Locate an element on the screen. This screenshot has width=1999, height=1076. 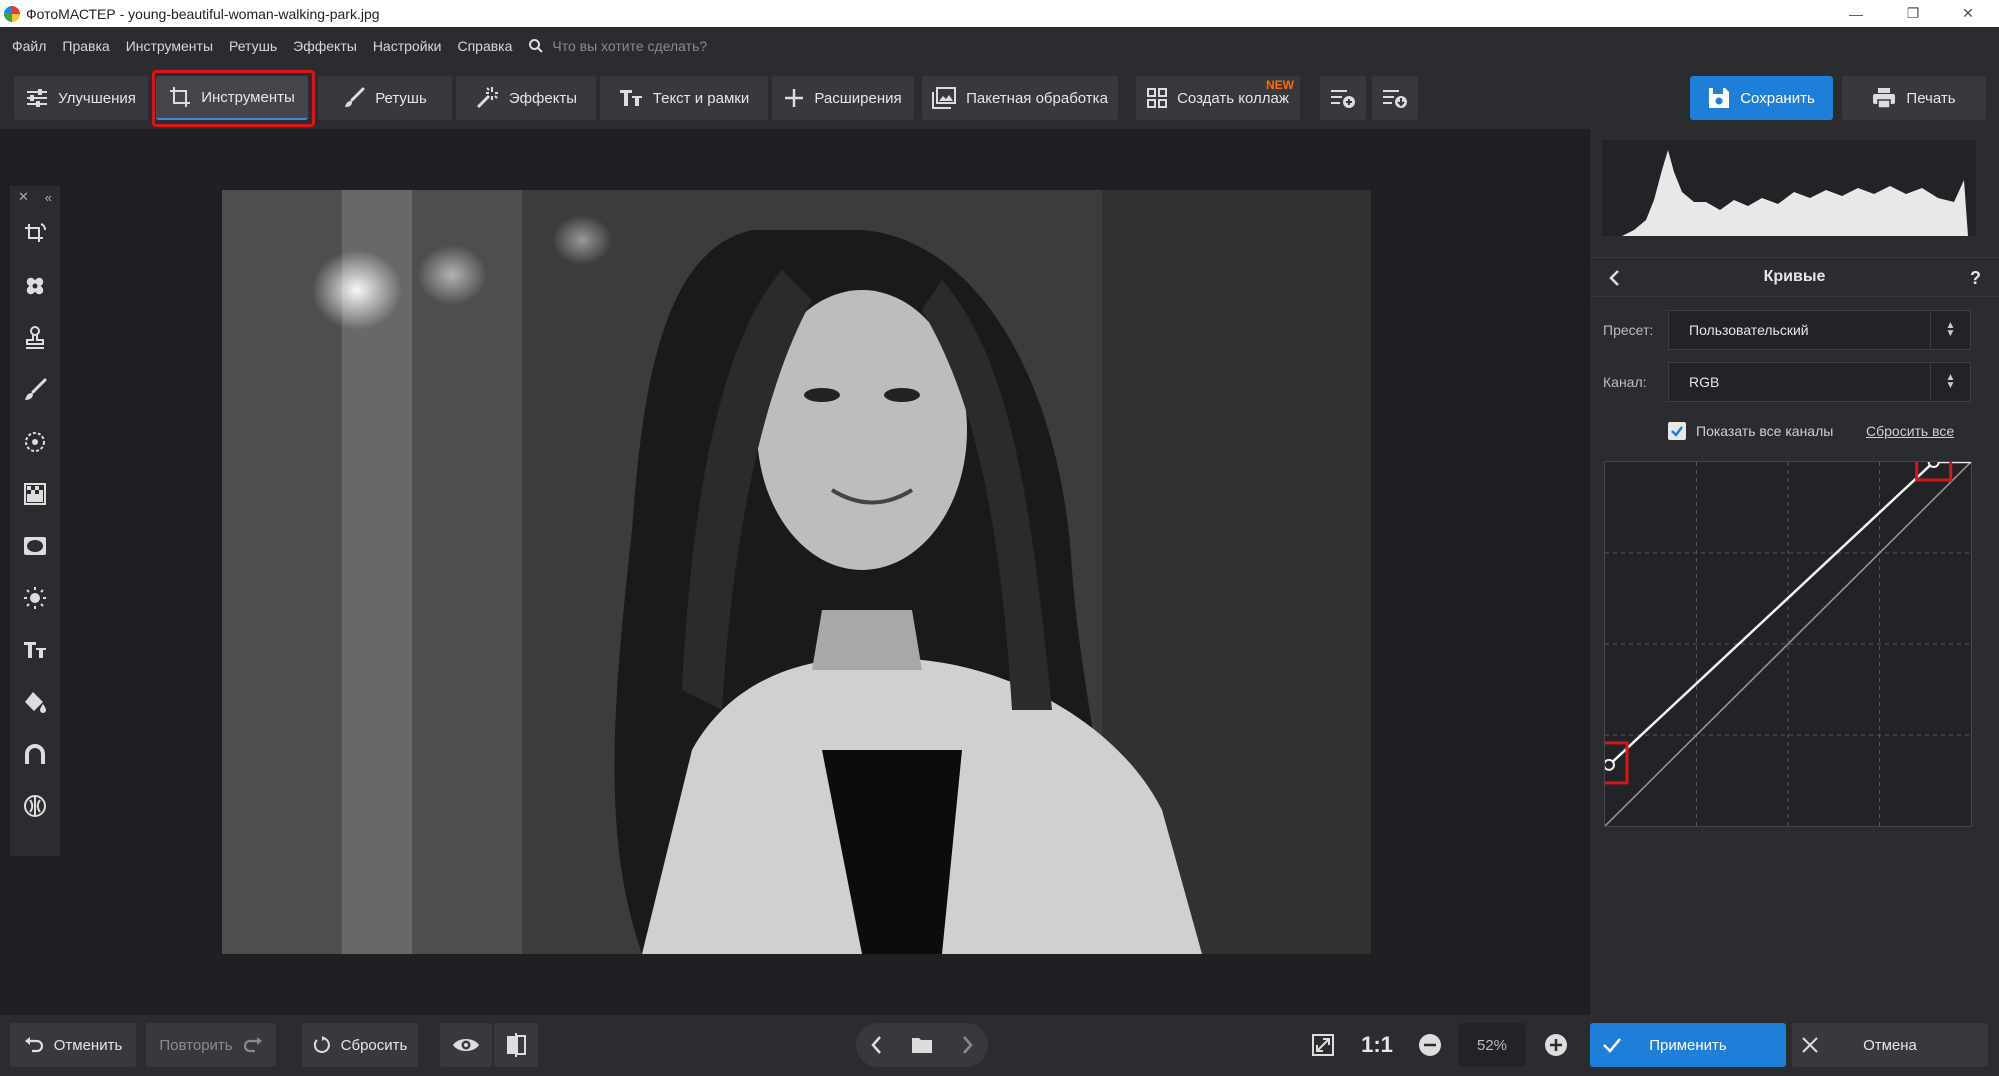
stamp-icon is located at coordinates (35, 337).